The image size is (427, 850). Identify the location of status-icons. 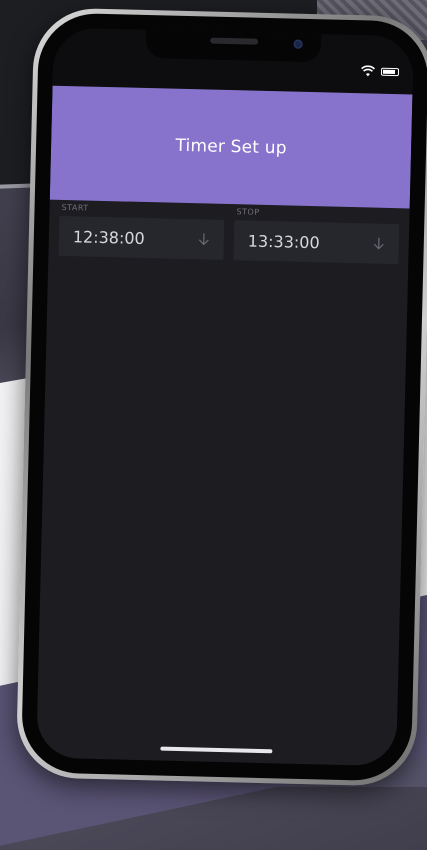
(380, 71).